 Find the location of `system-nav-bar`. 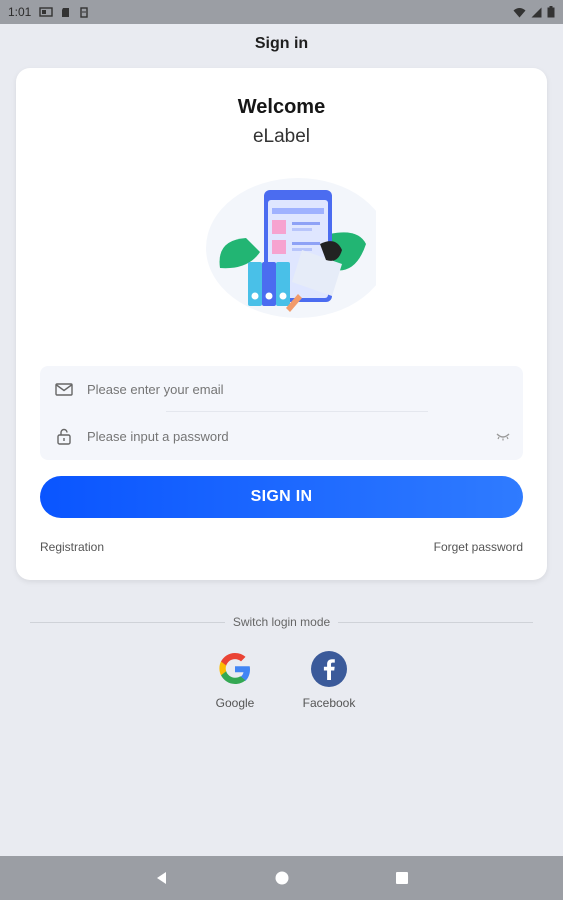

system-nav-bar is located at coordinates (281, 878).